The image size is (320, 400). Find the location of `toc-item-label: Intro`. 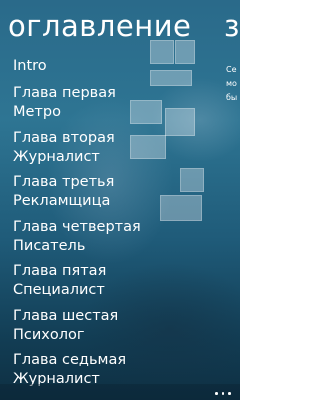

toc-item-label: Intro is located at coordinates (30, 66).